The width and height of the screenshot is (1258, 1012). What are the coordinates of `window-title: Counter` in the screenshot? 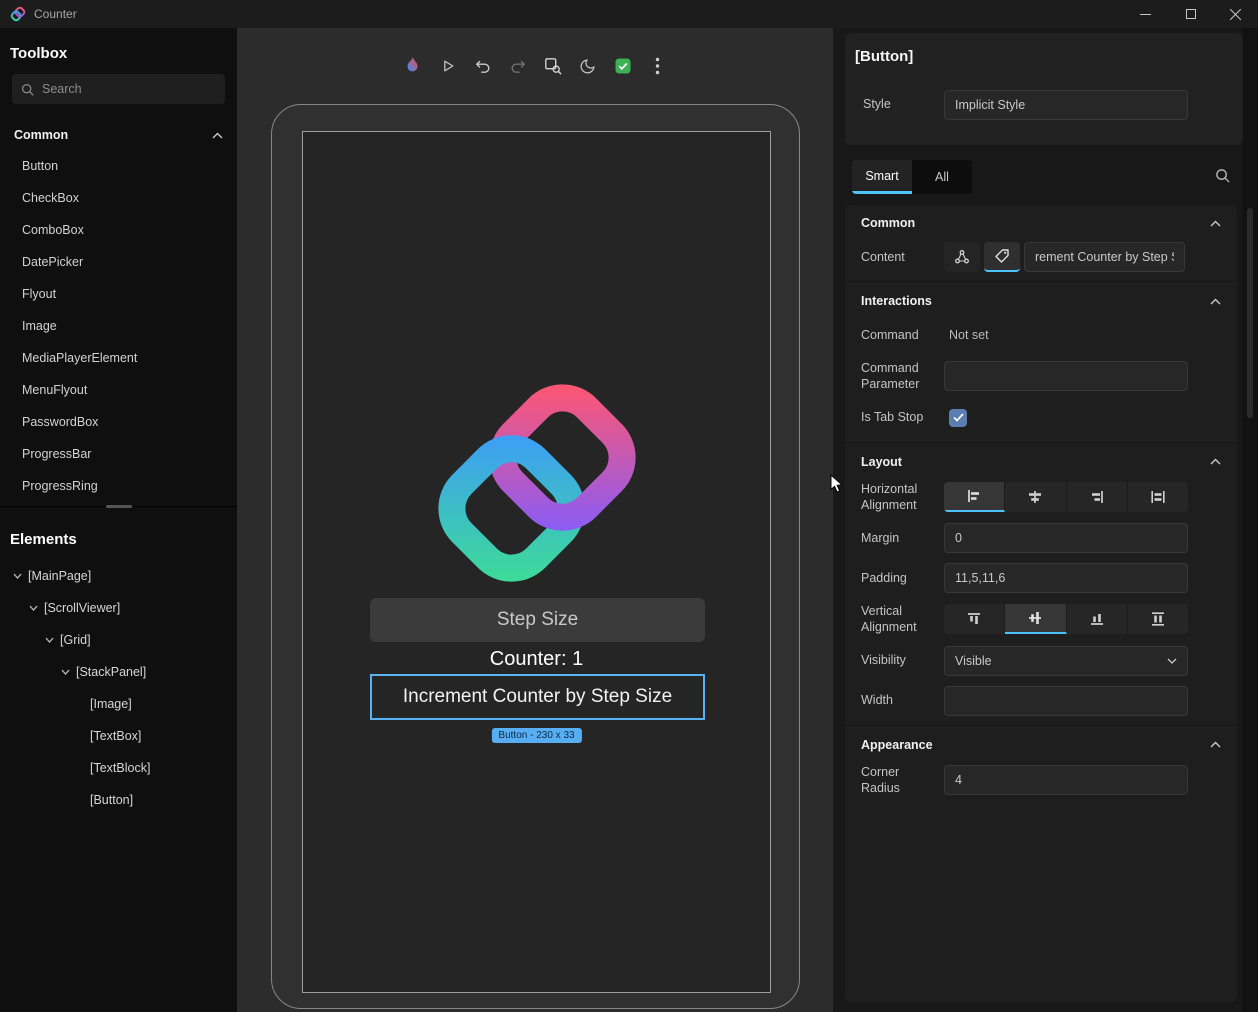 It's located at (55, 14).